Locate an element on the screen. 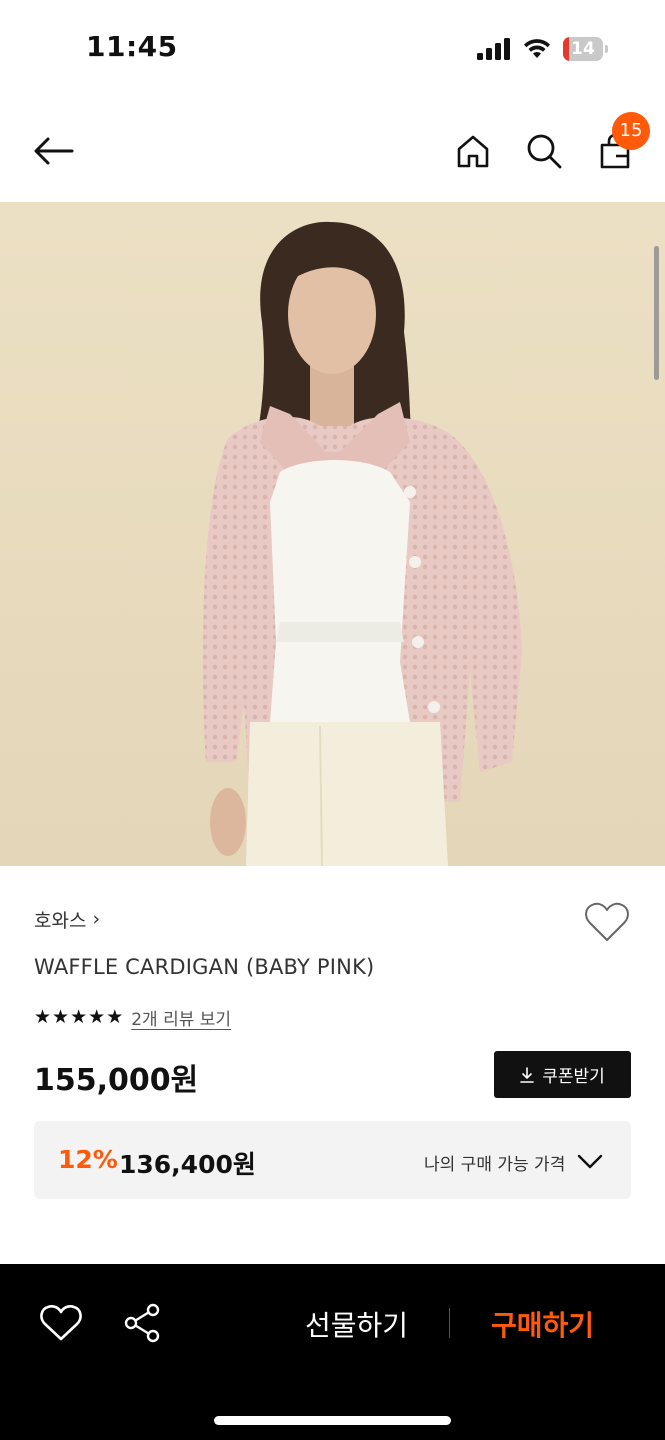  my-price-label: 나의 구매 가능 가격 is located at coordinates (495, 1165).